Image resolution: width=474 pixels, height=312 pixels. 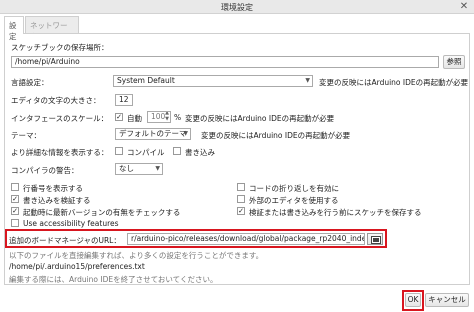 I want to click on close-icon: ✕, so click(x=464, y=6).